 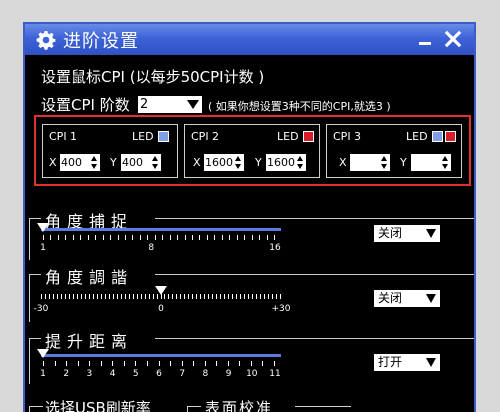 What do you see at coordinates (453, 39) in the screenshot?
I see `close-button` at bounding box center [453, 39].